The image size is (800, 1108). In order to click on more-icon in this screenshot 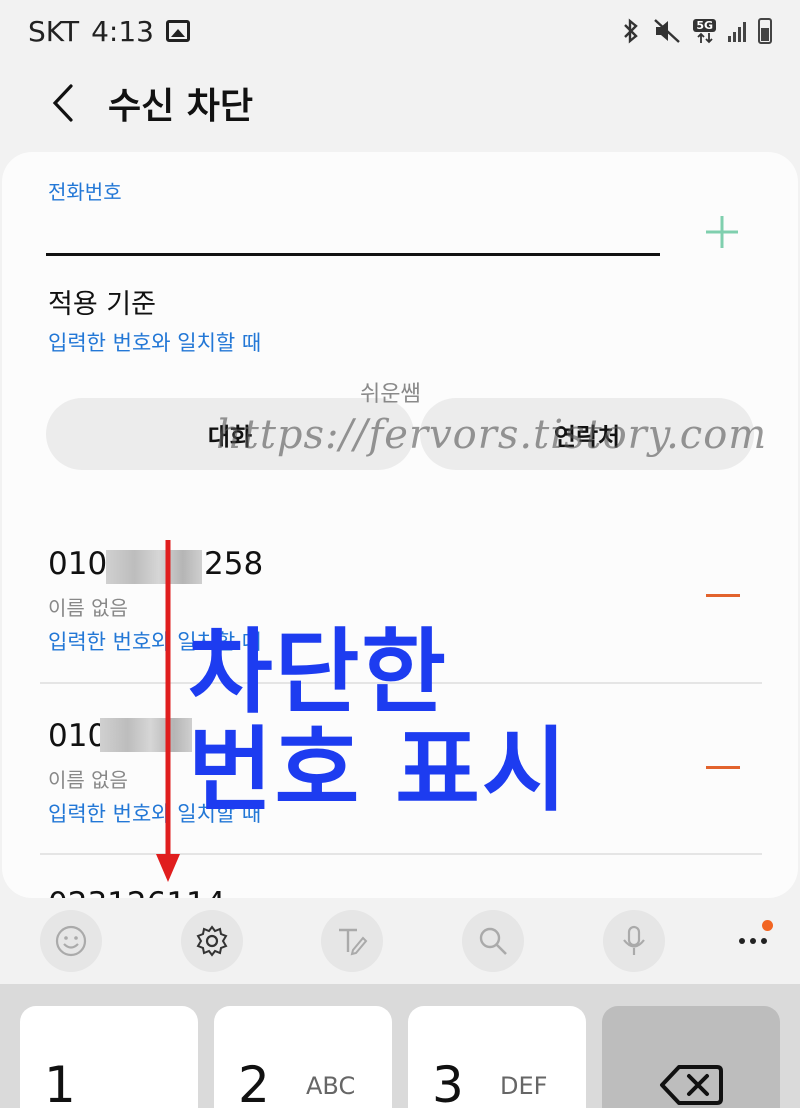, I will do `click(753, 941)`.